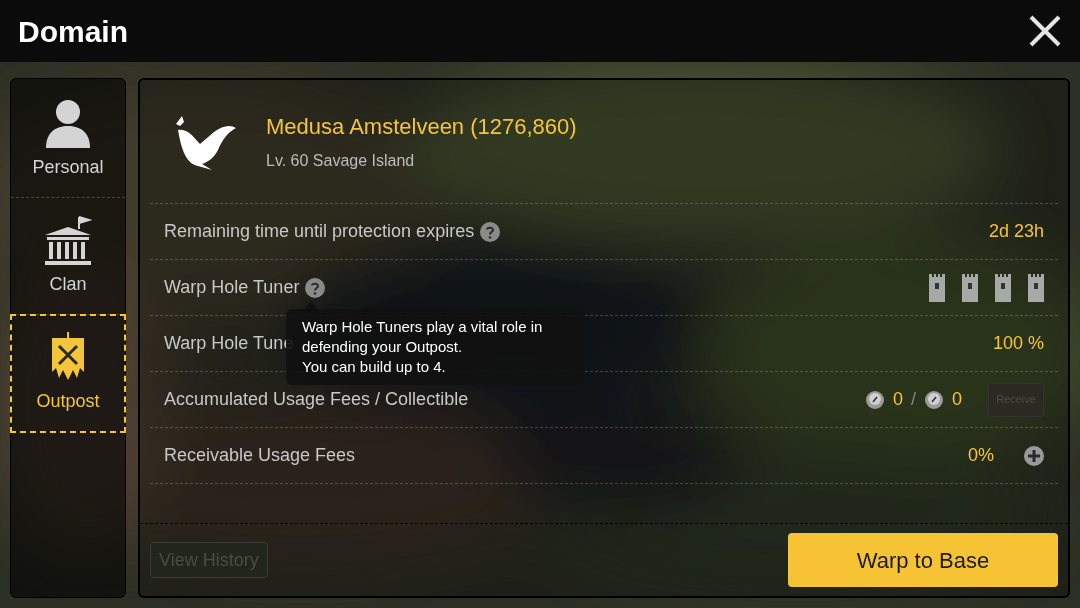 Image resolution: width=1080 pixels, height=608 pixels. What do you see at coordinates (316, 399) in the screenshot?
I see `row-label: Accumulated Usage Fees / Collectible` at bounding box center [316, 399].